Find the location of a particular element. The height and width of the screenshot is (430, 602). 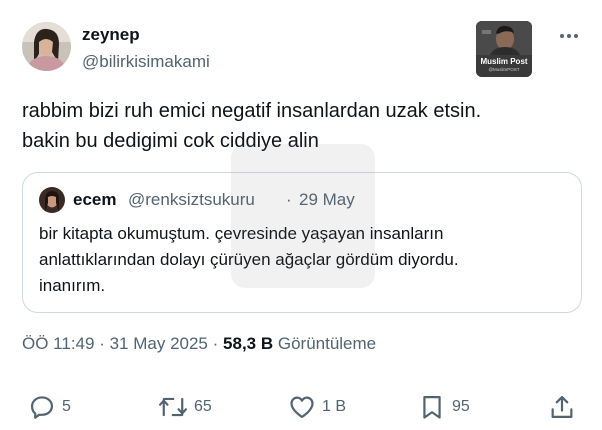

share-button is located at coordinates (562, 407).